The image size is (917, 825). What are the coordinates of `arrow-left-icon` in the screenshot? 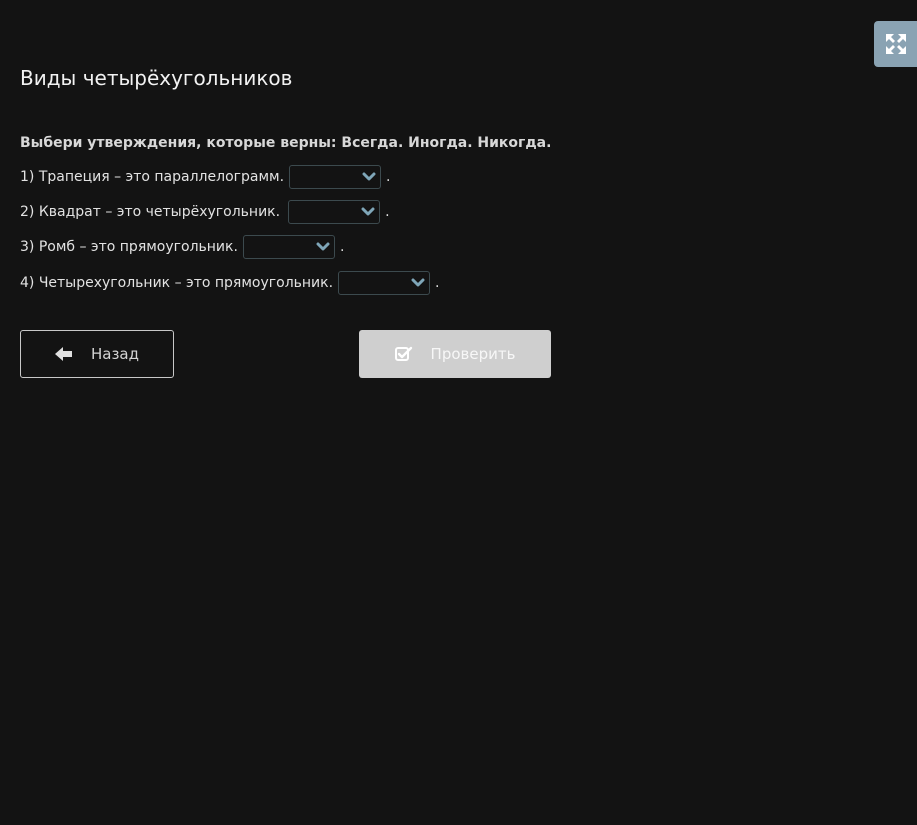 It's located at (63, 354).